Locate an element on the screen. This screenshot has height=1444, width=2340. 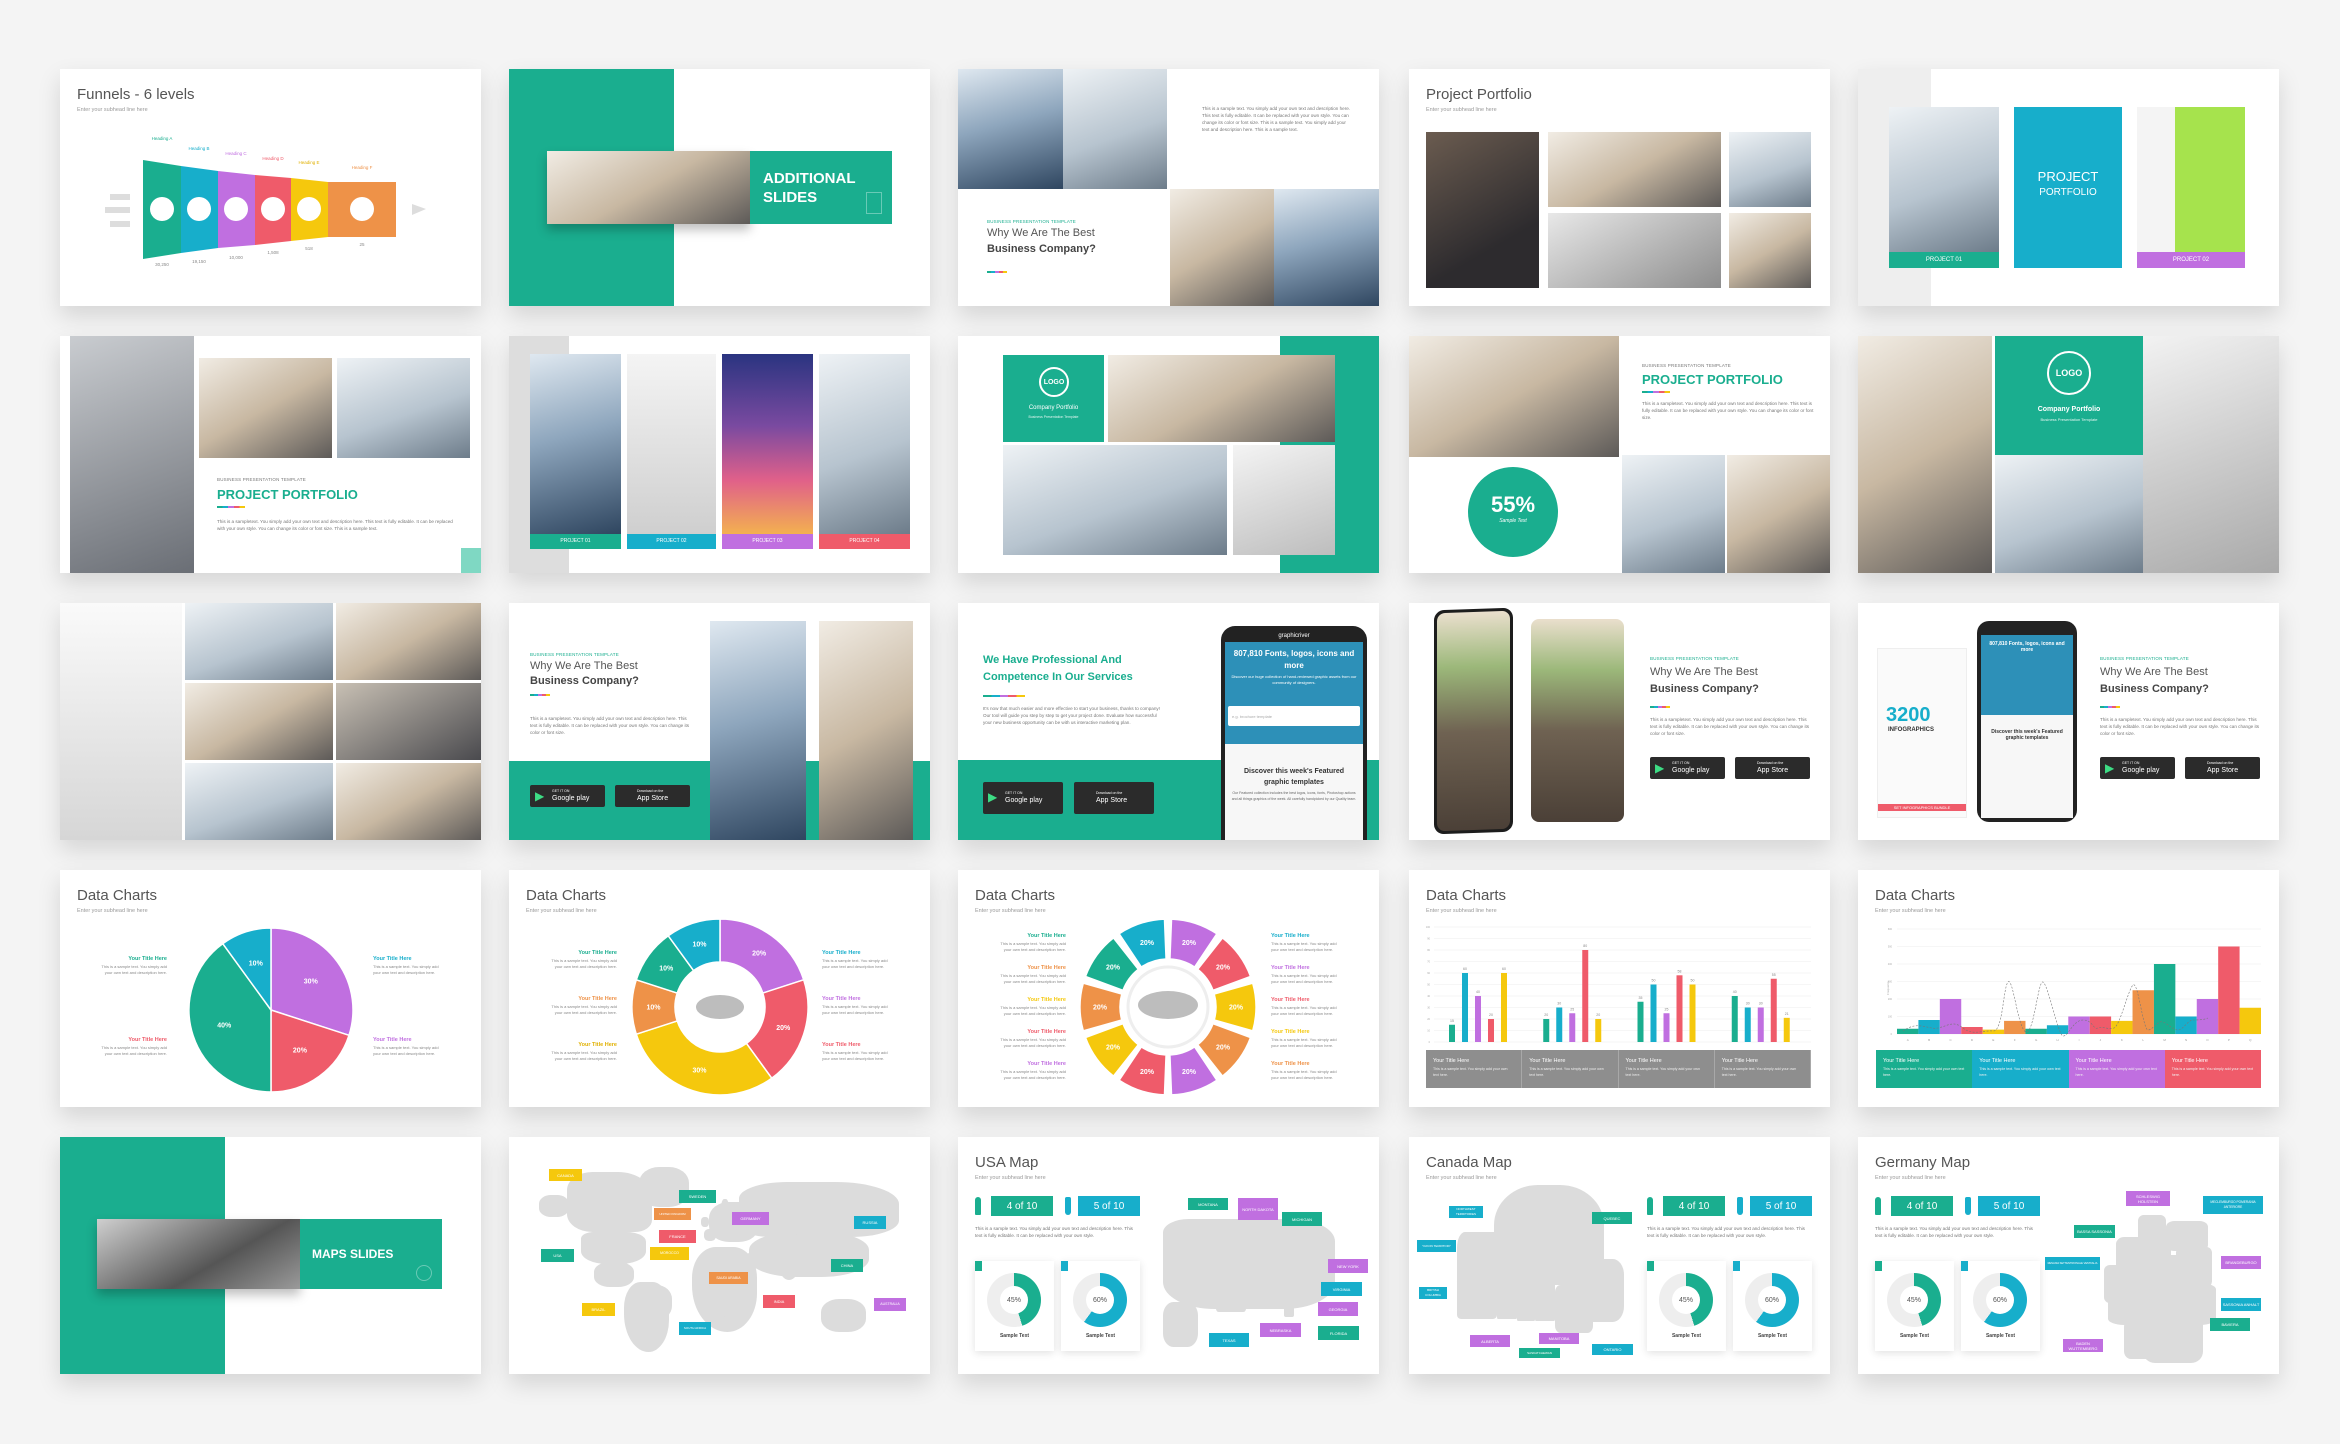
alaska-shape is located at coordinates (554, 1206).